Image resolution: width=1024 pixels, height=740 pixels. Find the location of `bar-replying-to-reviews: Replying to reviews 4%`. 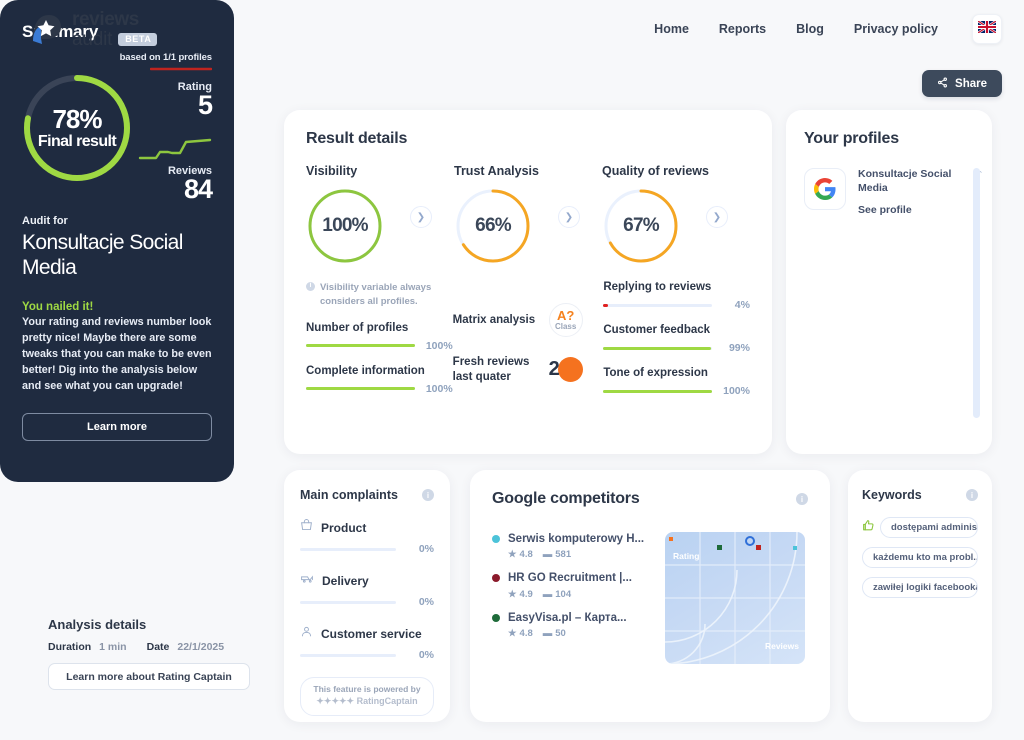

bar-replying-to-reviews: Replying to reviews 4% is located at coordinates (676, 296).